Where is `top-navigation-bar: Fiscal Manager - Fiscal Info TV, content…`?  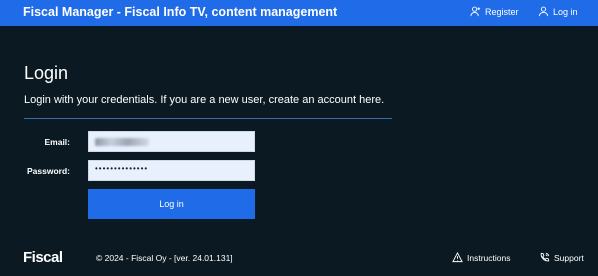
top-navigation-bar: Fiscal Manager - Fiscal Info TV, content… is located at coordinates (299, 13).